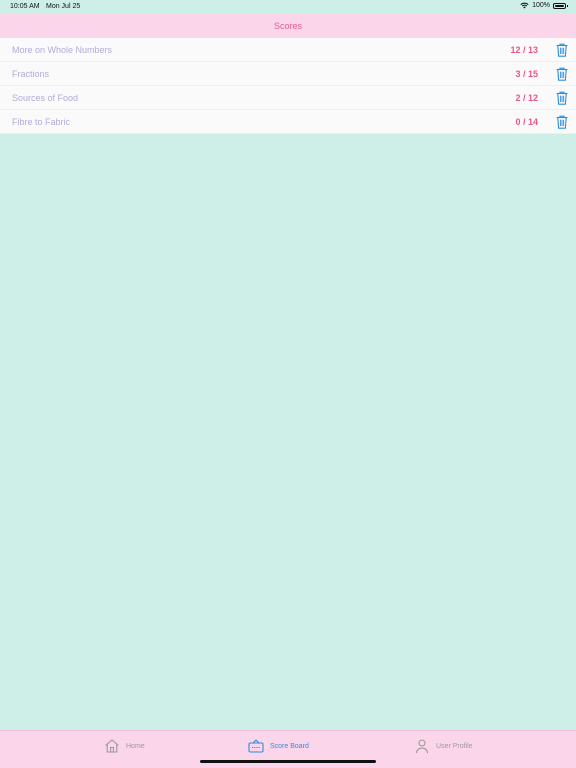 This screenshot has height=768, width=576. Describe the element at coordinates (62, 50) in the screenshot. I see `chapter-title: More on Whole Numbers` at that location.